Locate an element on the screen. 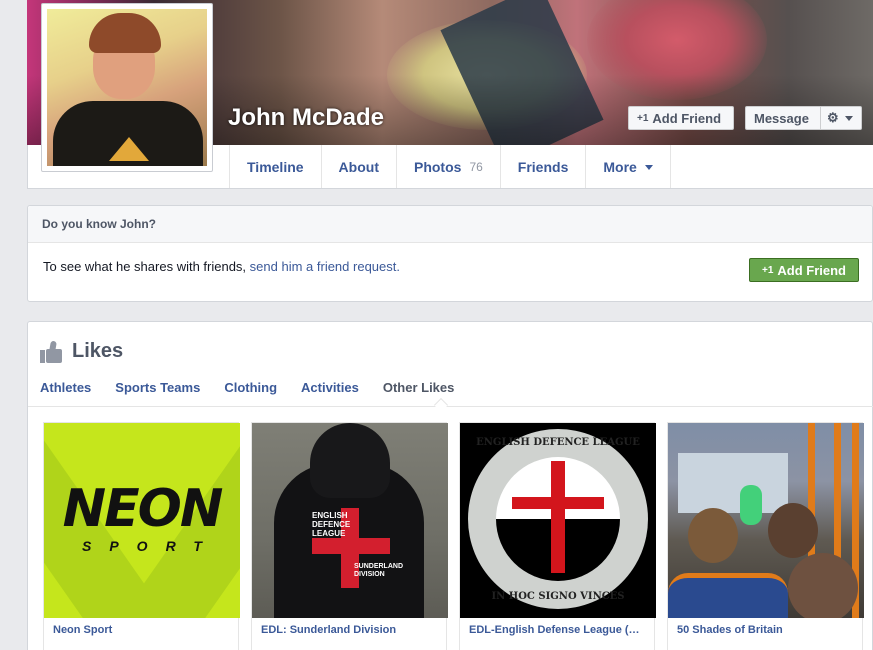 The image size is (873, 650). likes-header: Likes is located at coordinates (81, 351).